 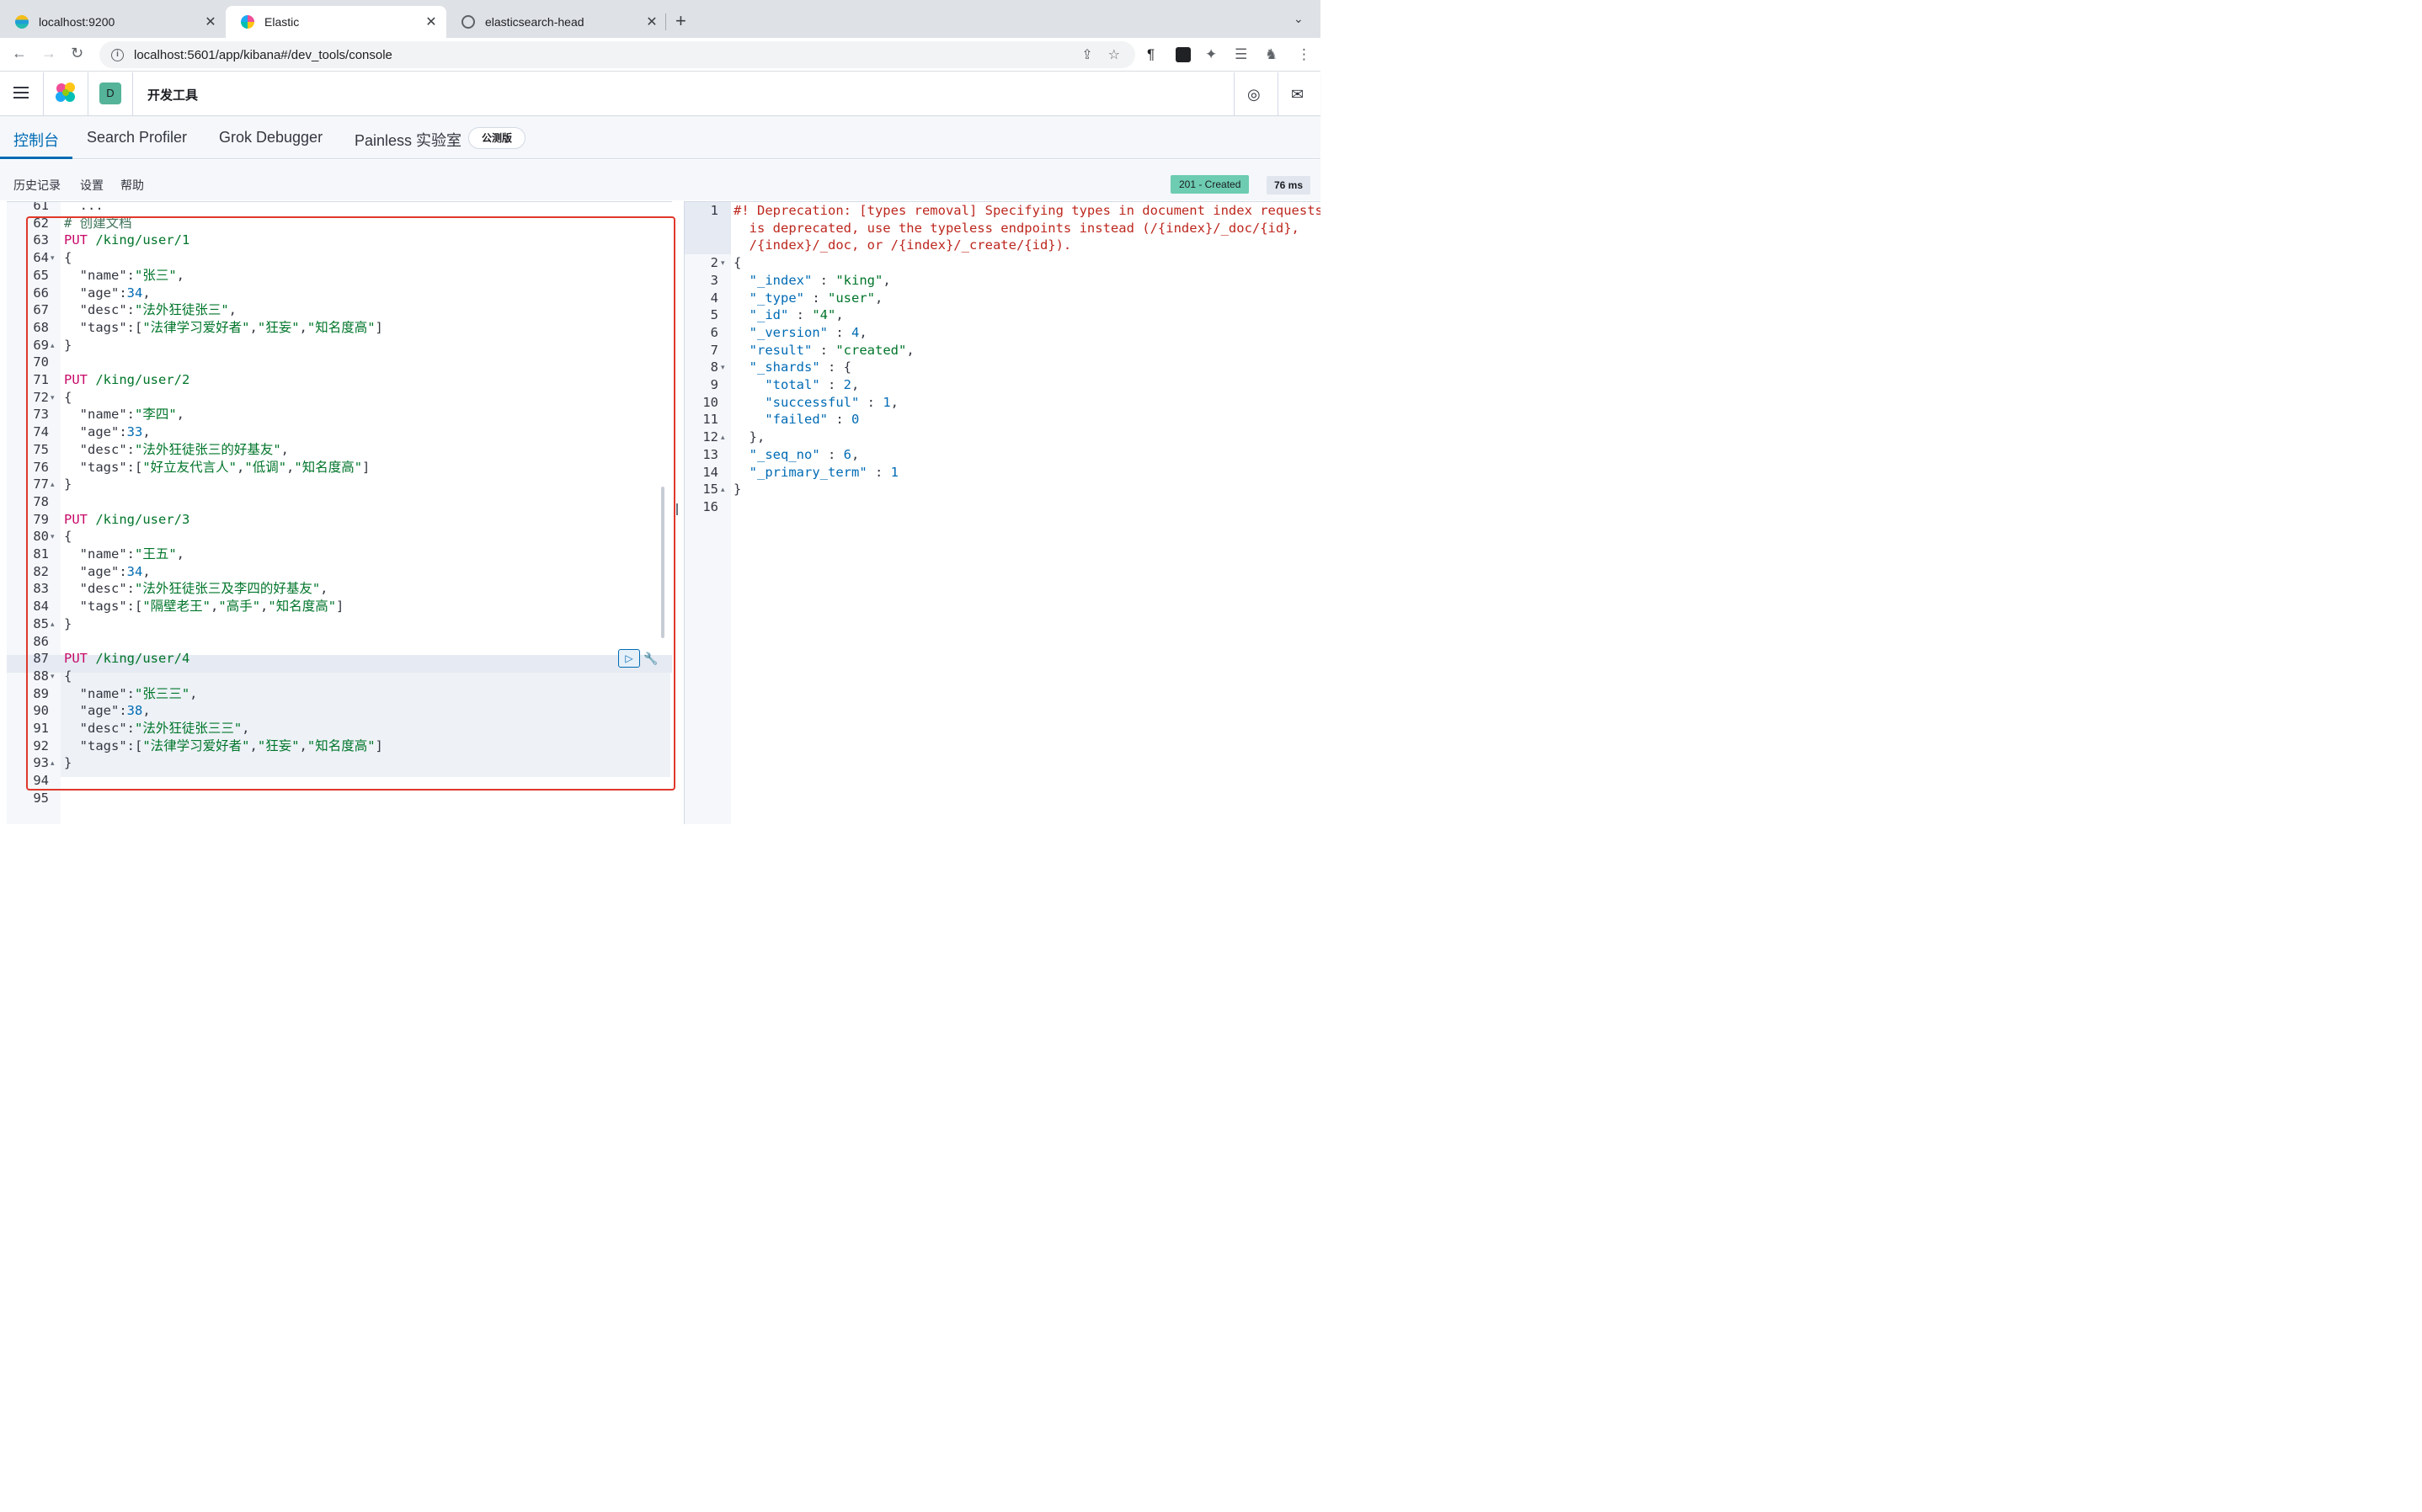 What do you see at coordinates (131, 694) in the screenshot?
I see `code-line: "name":"张三三",` at bounding box center [131, 694].